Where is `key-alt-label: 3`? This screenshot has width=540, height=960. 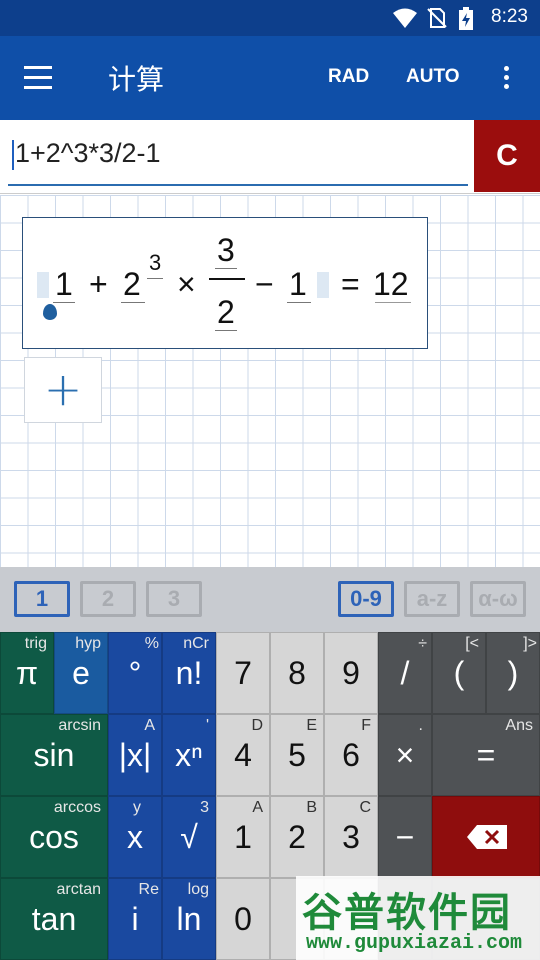 key-alt-label: 3 is located at coordinates (204, 807).